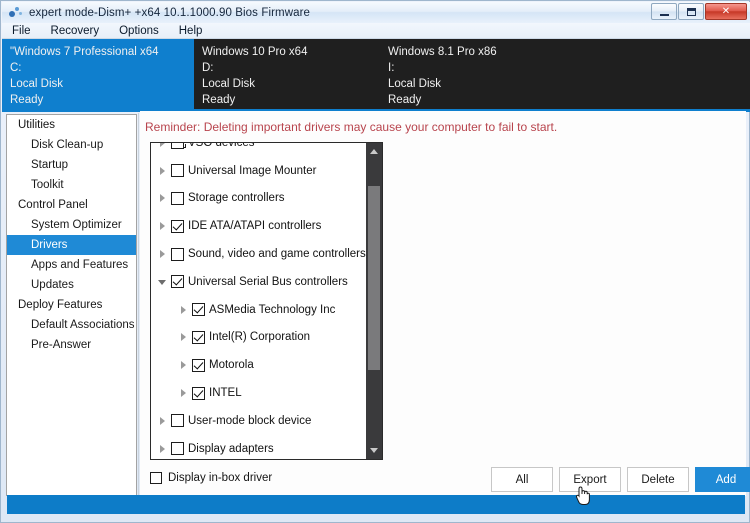 This screenshot has width=750, height=523. What do you see at coordinates (258, 338) in the screenshot?
I see `tree-row: Intel(R) Corporation` at bounding box center [258, 338].